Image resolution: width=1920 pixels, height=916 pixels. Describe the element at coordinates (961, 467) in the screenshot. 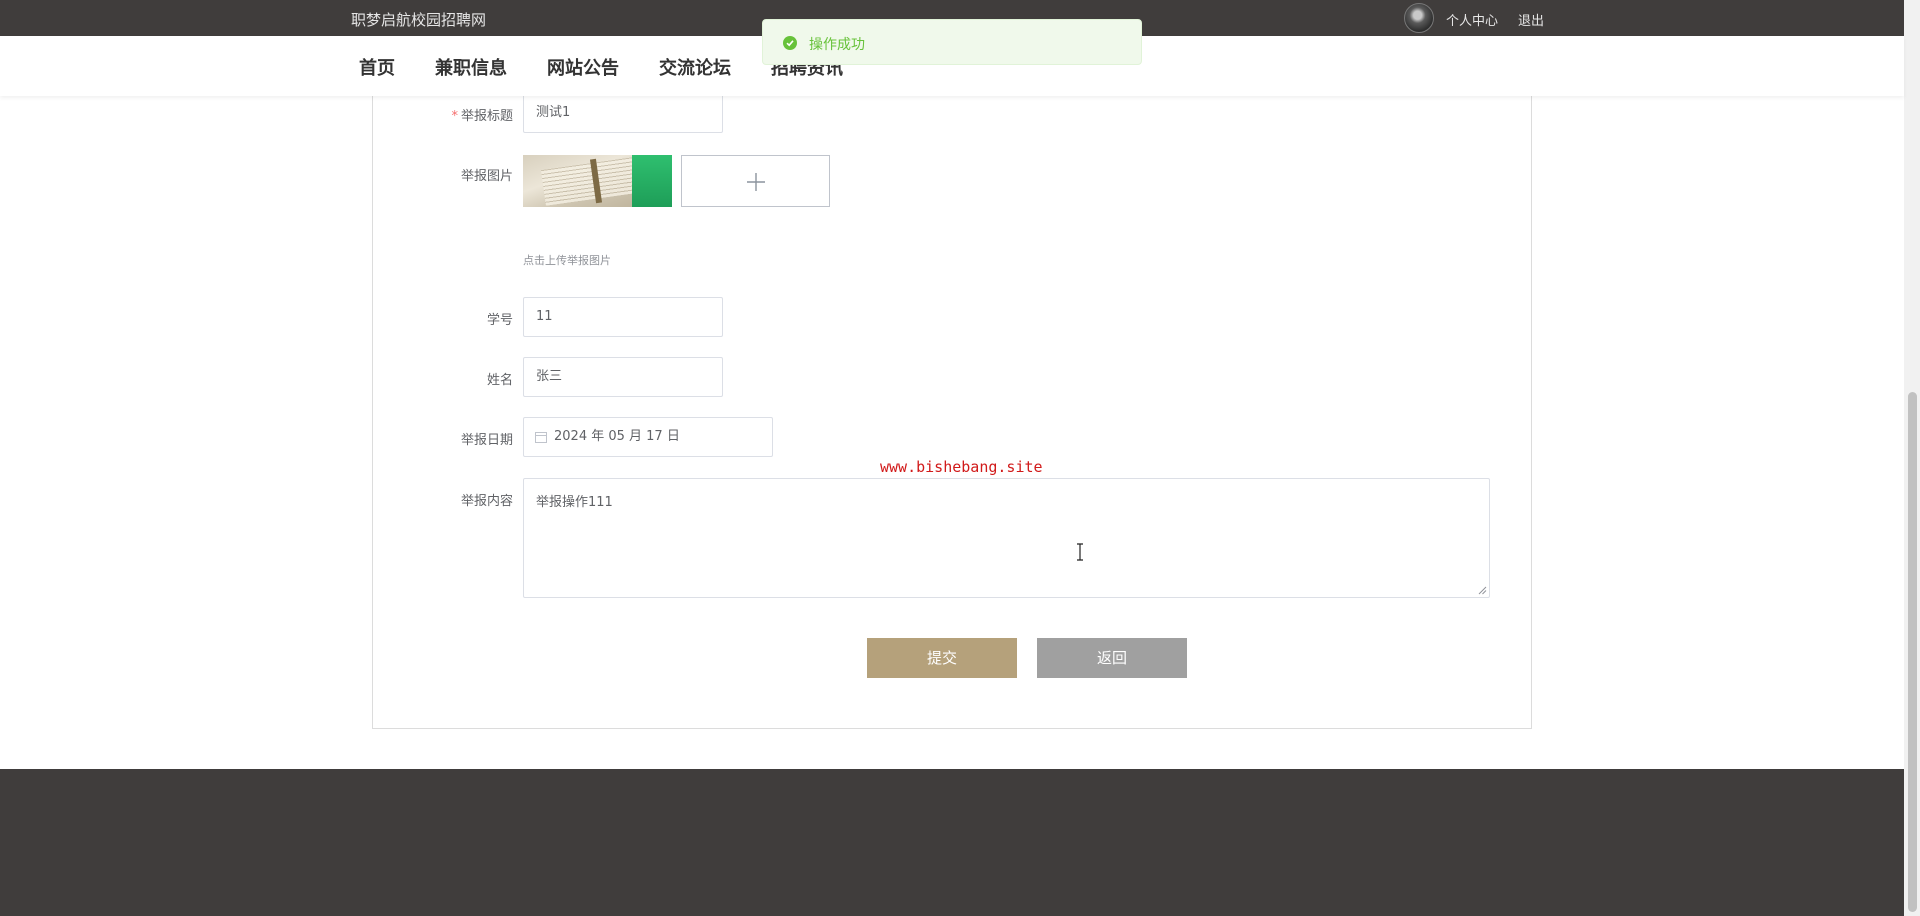

I see `watermark: www.bishebang.site` at that location.